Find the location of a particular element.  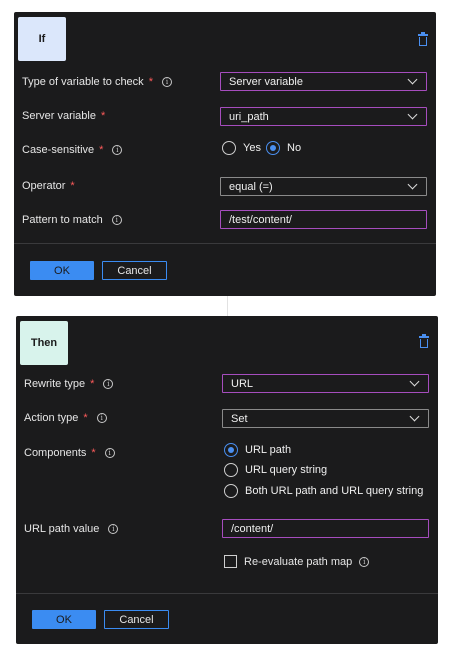

pattern-label: Pattern to match i is located at coordinates (72, 220).